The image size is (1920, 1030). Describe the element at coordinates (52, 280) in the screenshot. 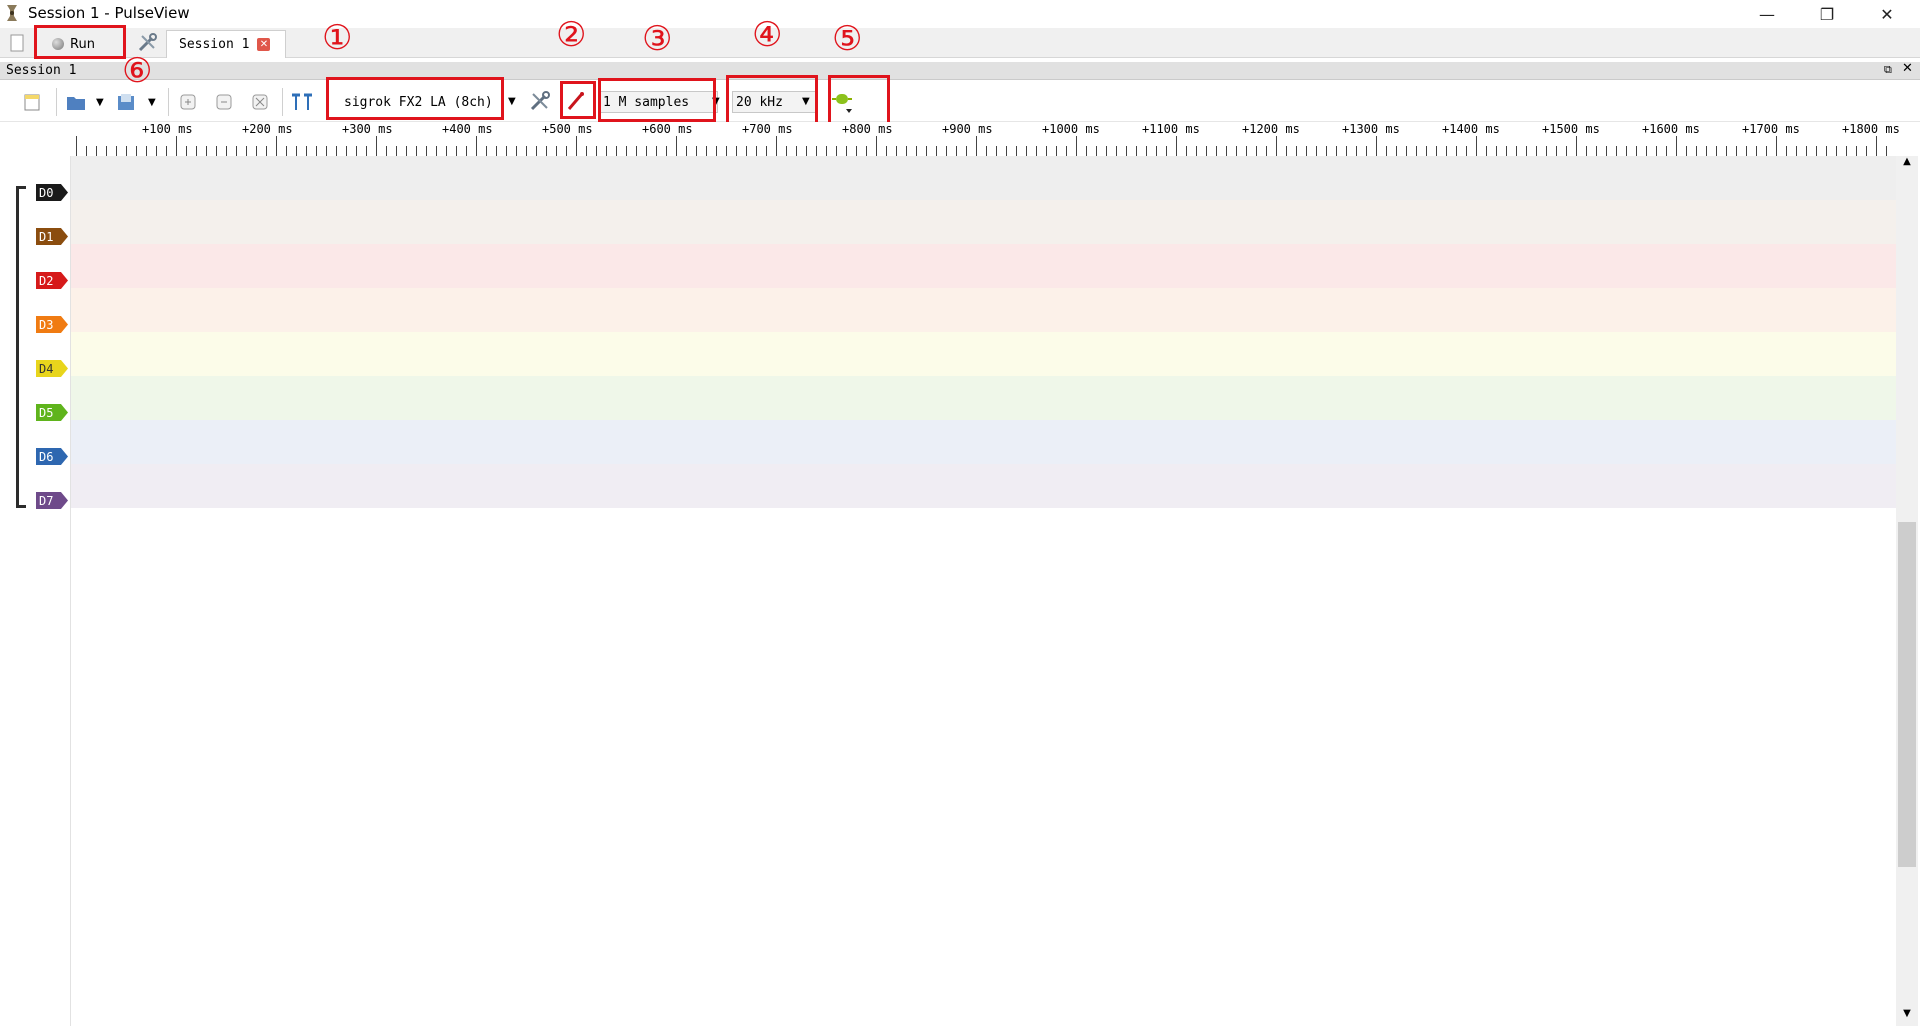

I see `channel-label-d2: D2` at that location.